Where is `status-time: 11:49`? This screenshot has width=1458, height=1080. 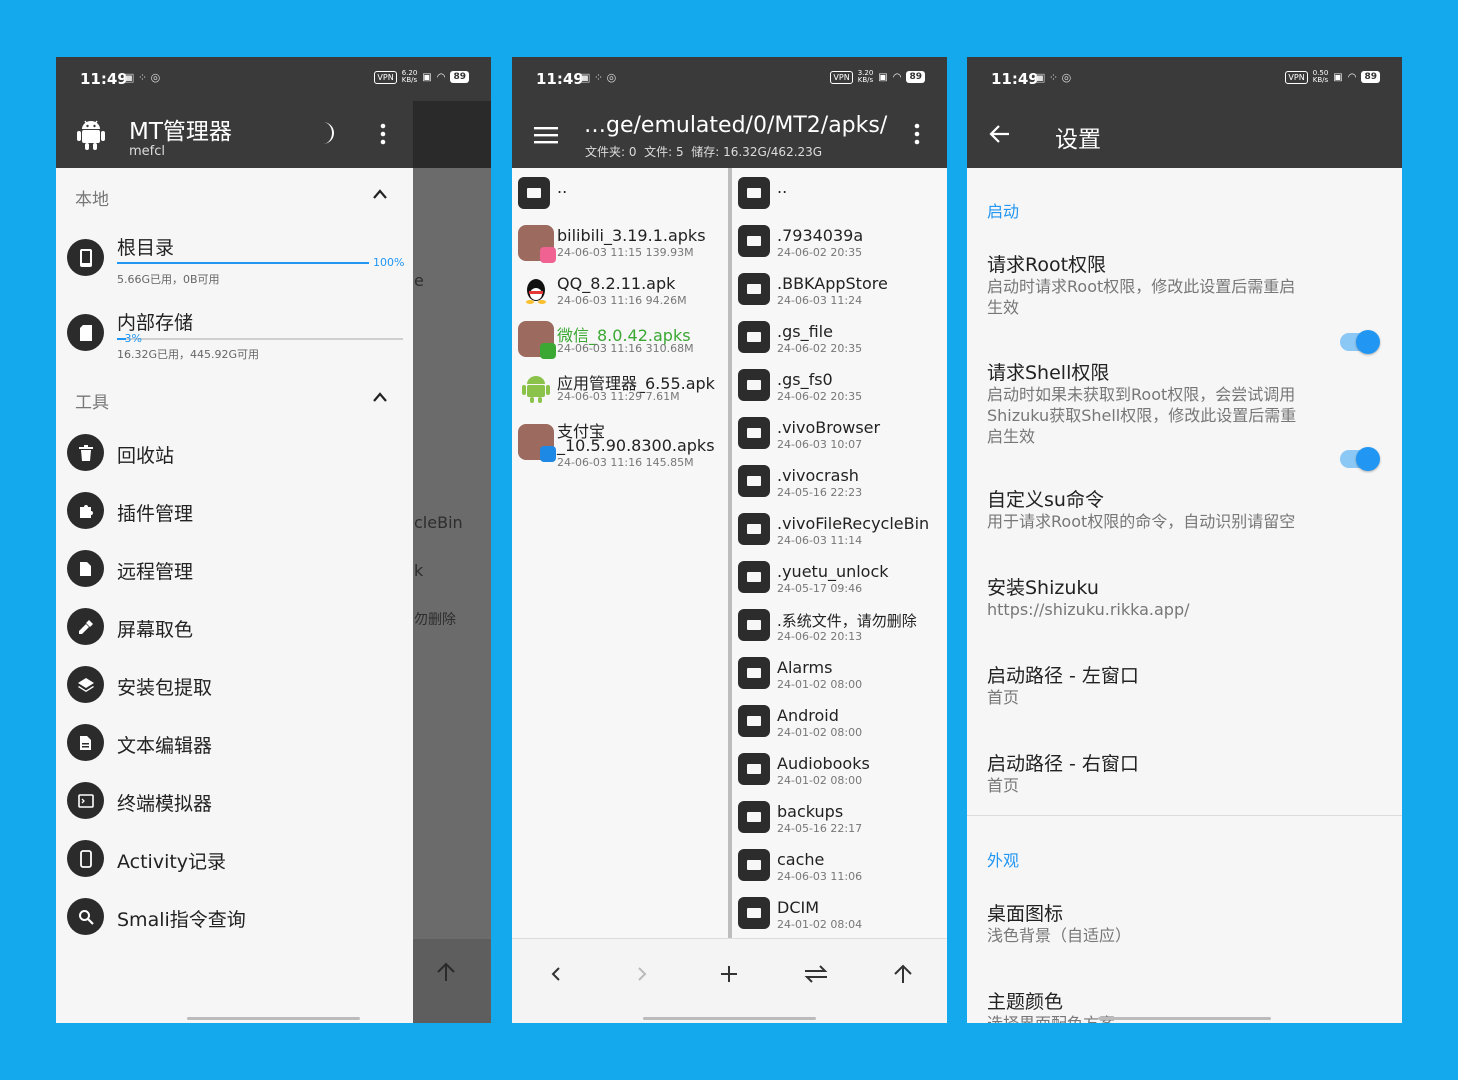
status-time: 11:49 is located at coordinates (104, 79).